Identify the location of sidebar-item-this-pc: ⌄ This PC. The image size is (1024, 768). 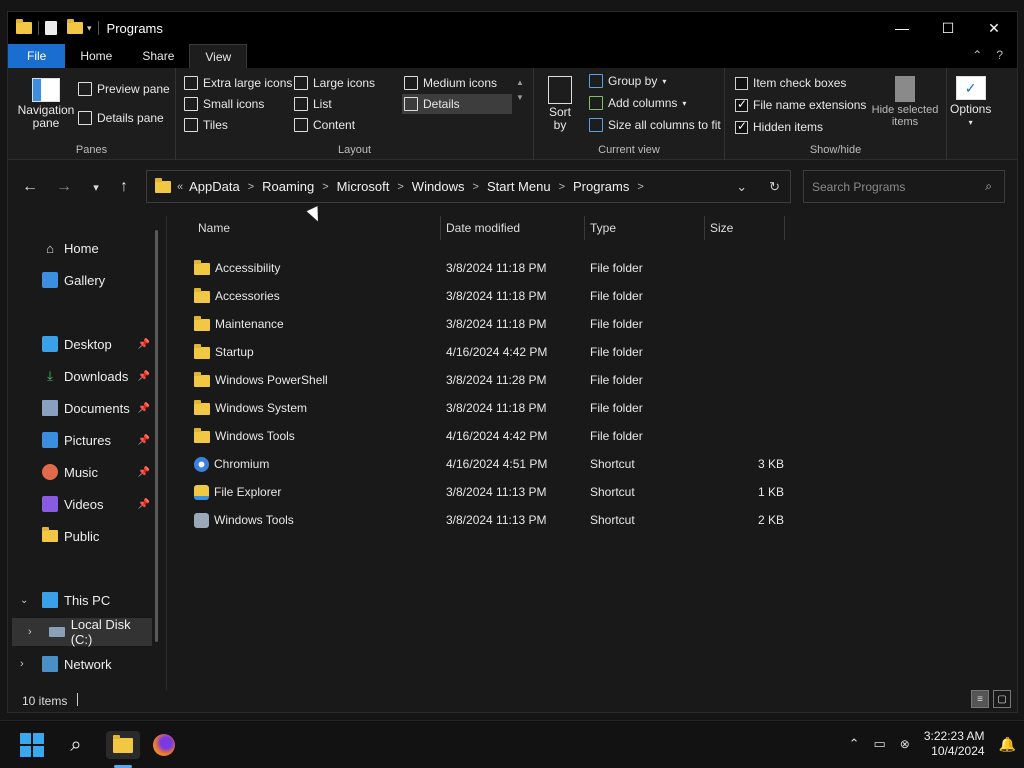
(82, 600).